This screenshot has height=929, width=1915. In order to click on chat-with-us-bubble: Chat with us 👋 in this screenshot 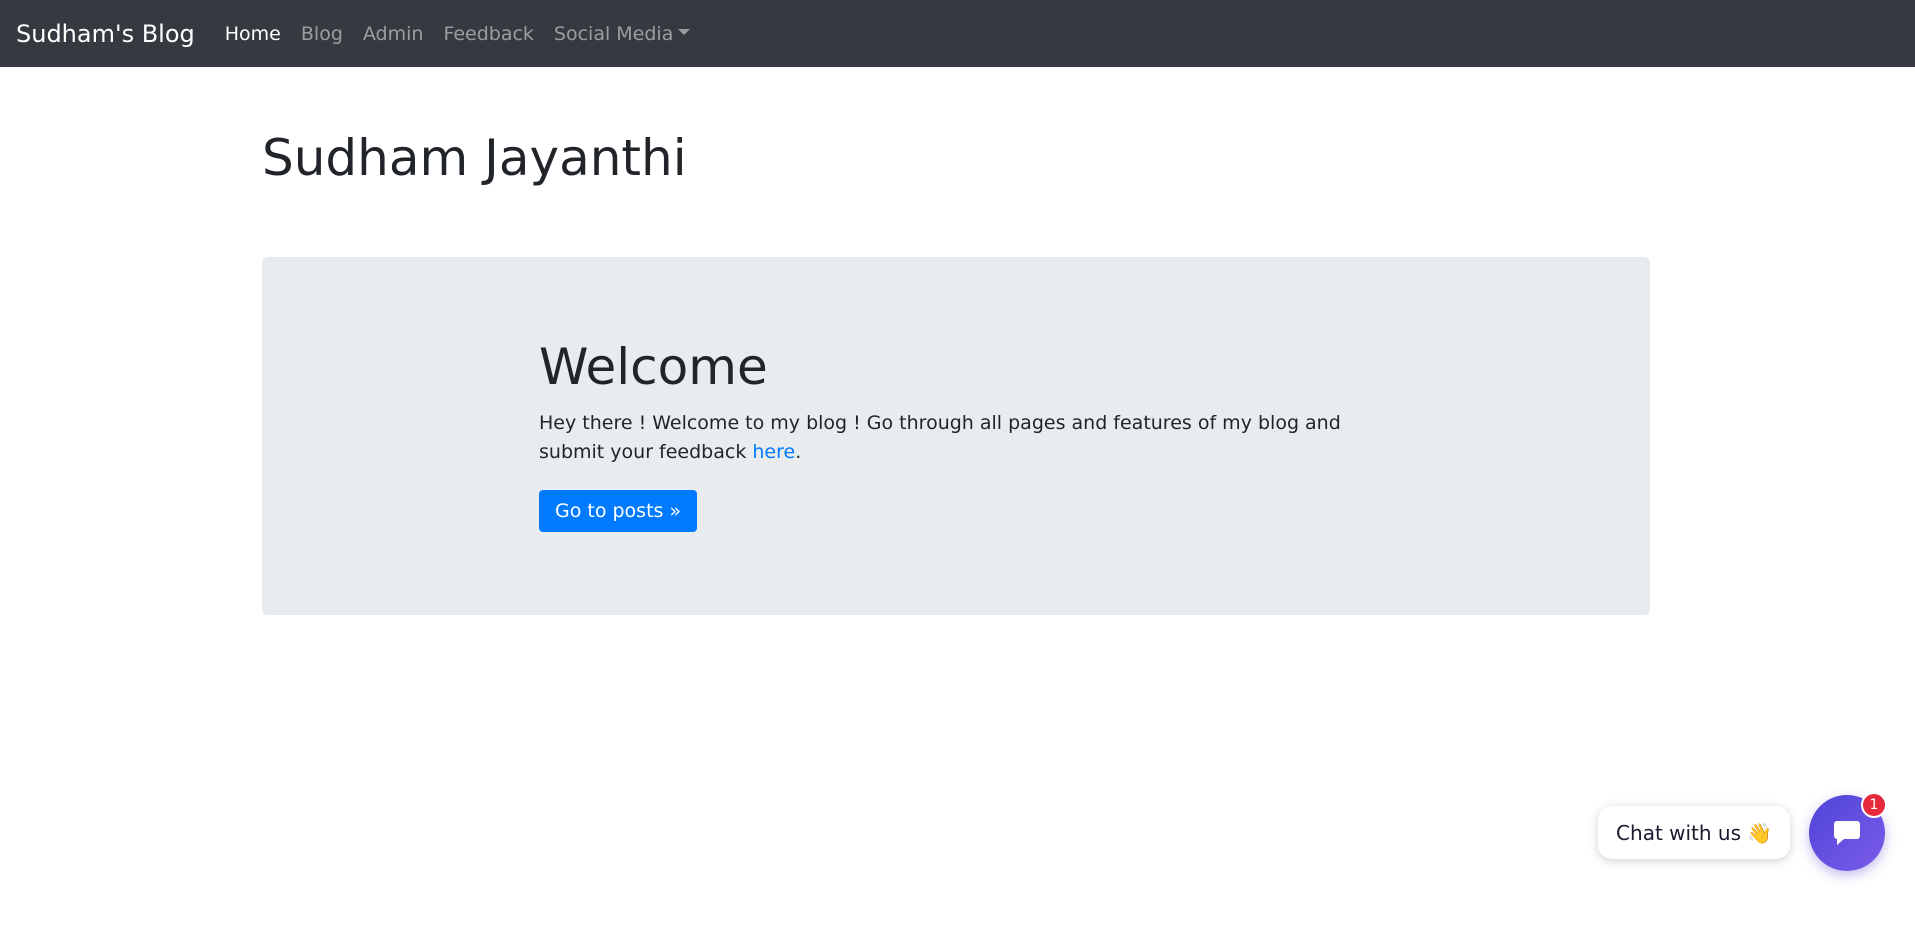, I will do `click(1694, 832)`.